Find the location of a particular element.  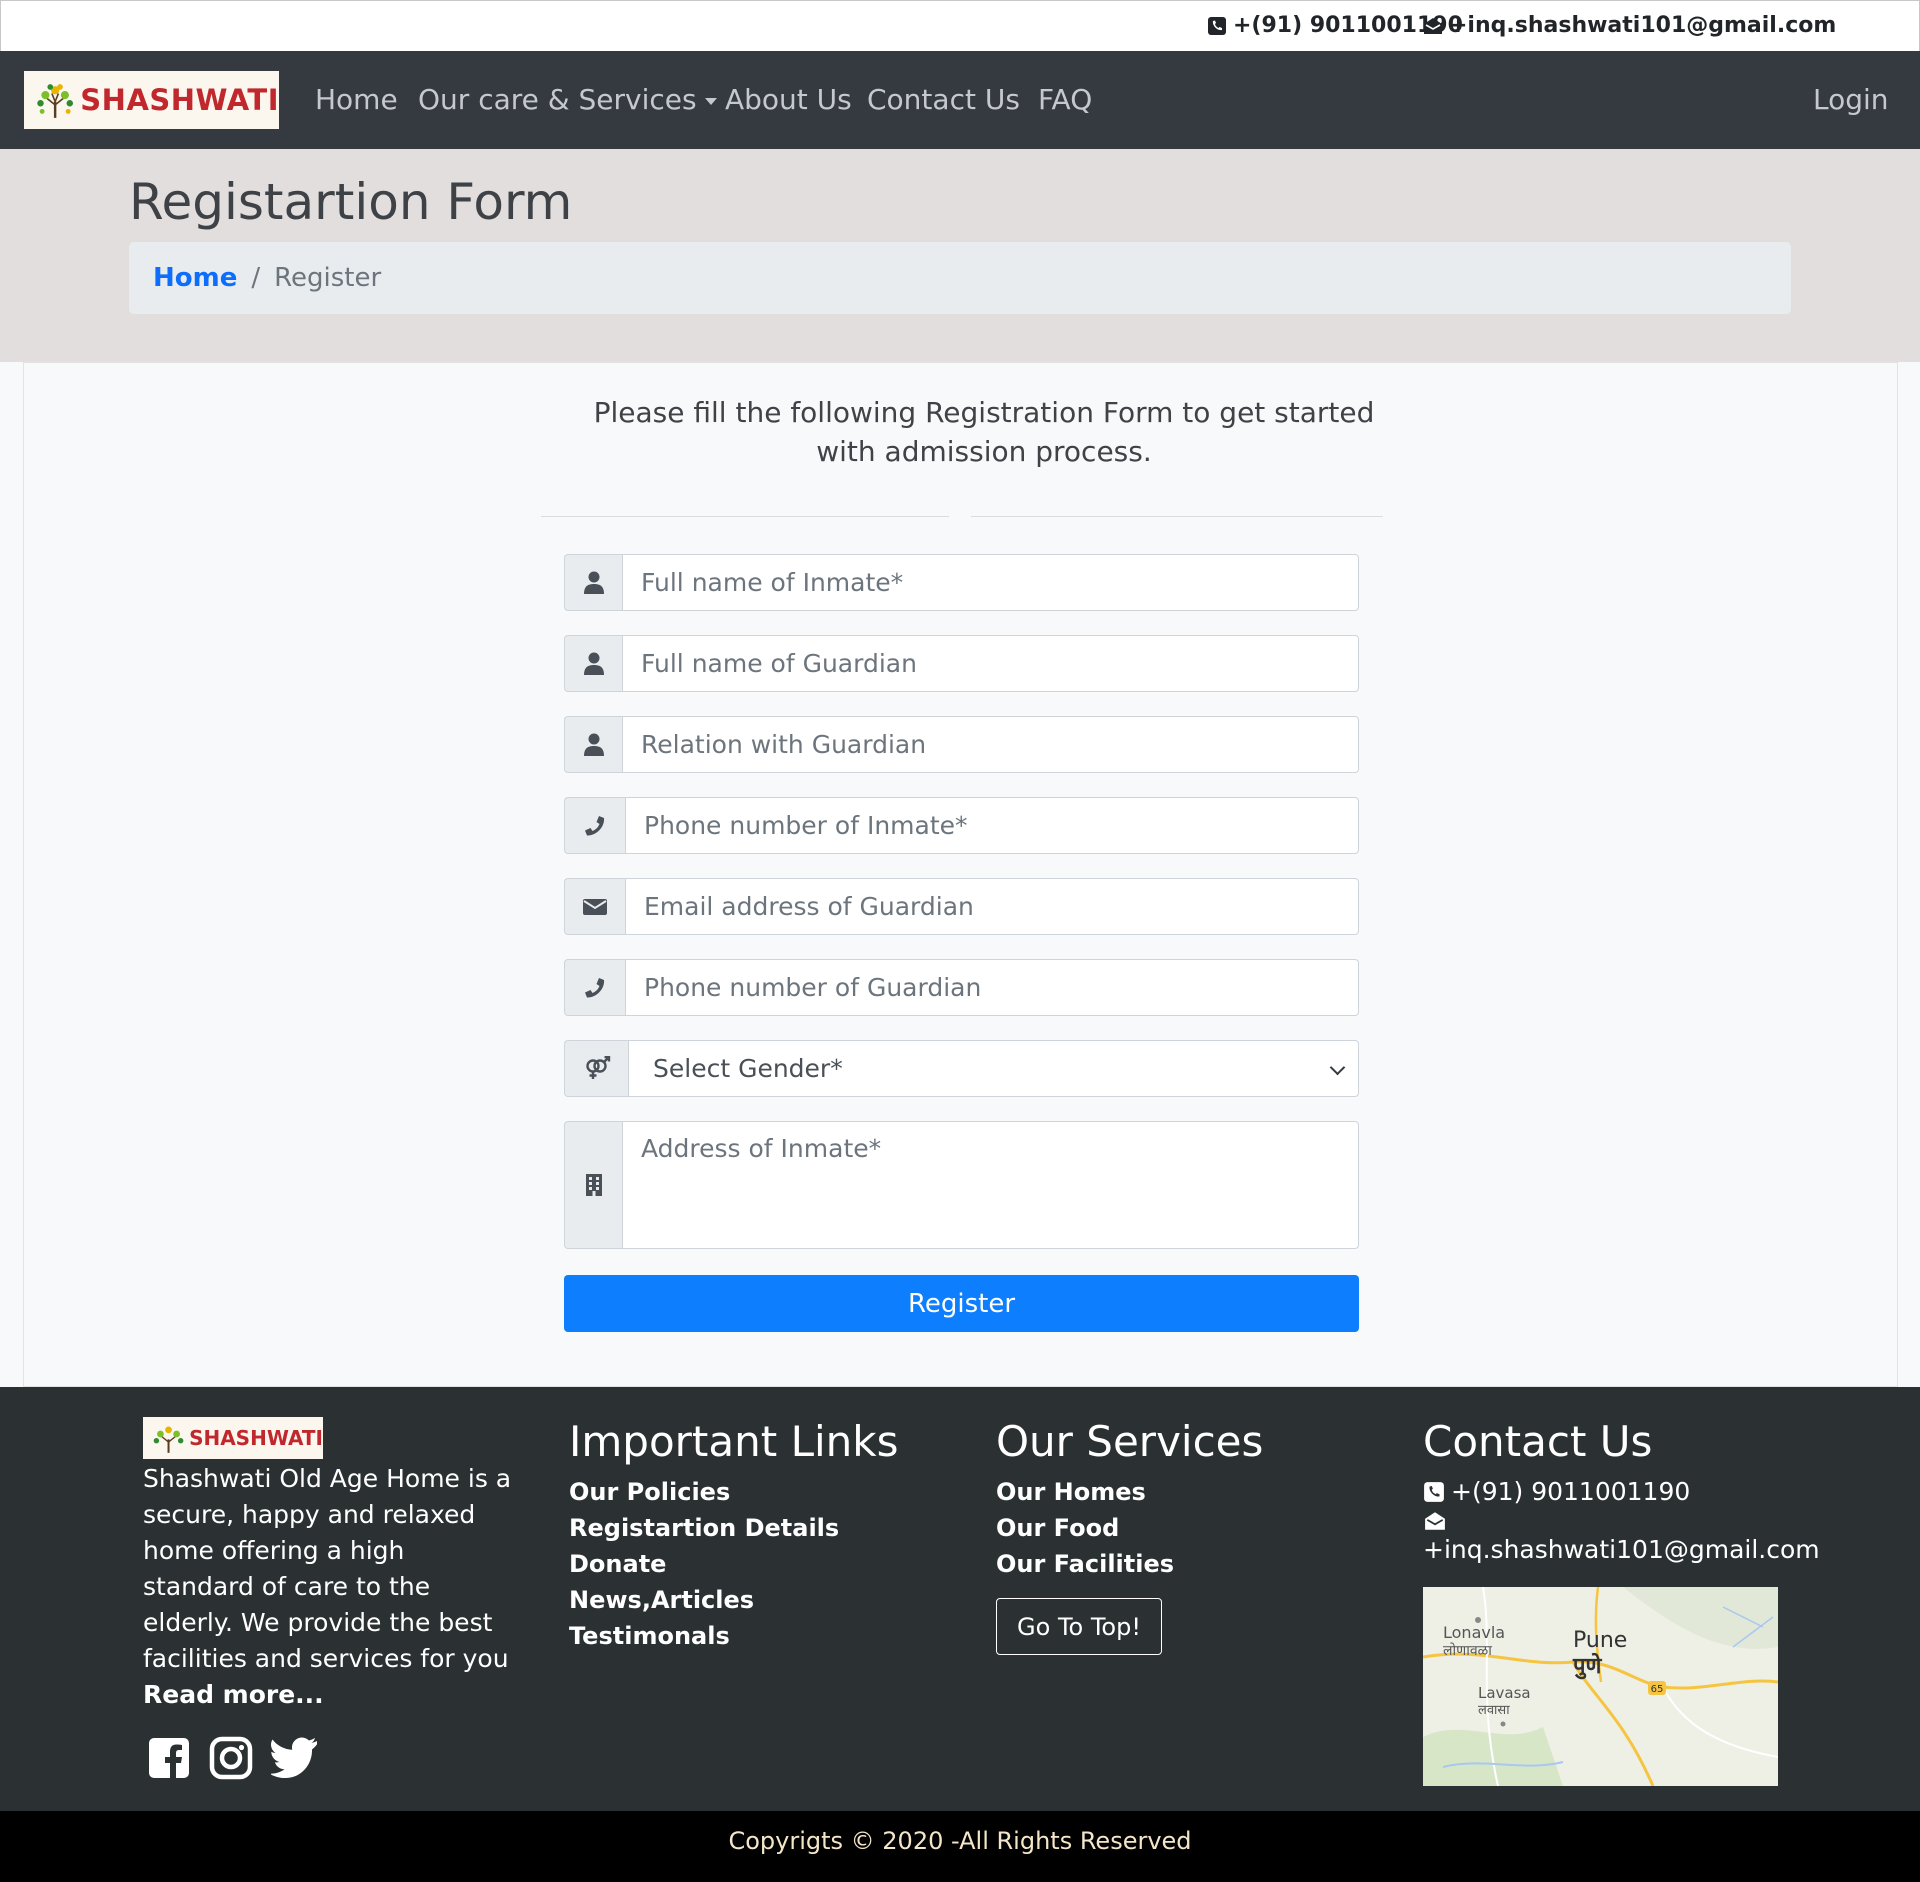

gender-select: Select Gender* is located at coordinates (993, 1068).